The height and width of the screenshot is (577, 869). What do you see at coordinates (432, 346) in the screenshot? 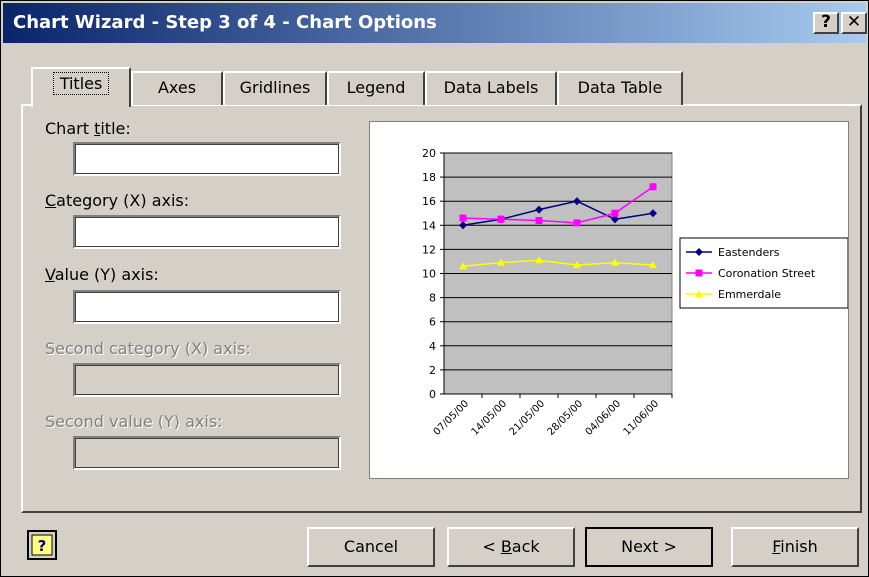
I see `y-tick-label: 4` at bounding box center [432, 346].